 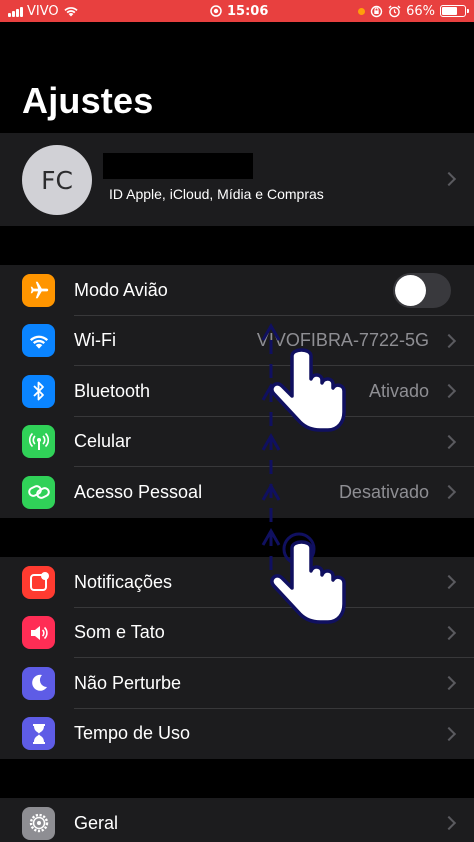 What do you see at coordinates (237, 734) in the screenshot?
I see `settings-row-screen-time: Tempo de Uso` at bounding box center [237, 734].